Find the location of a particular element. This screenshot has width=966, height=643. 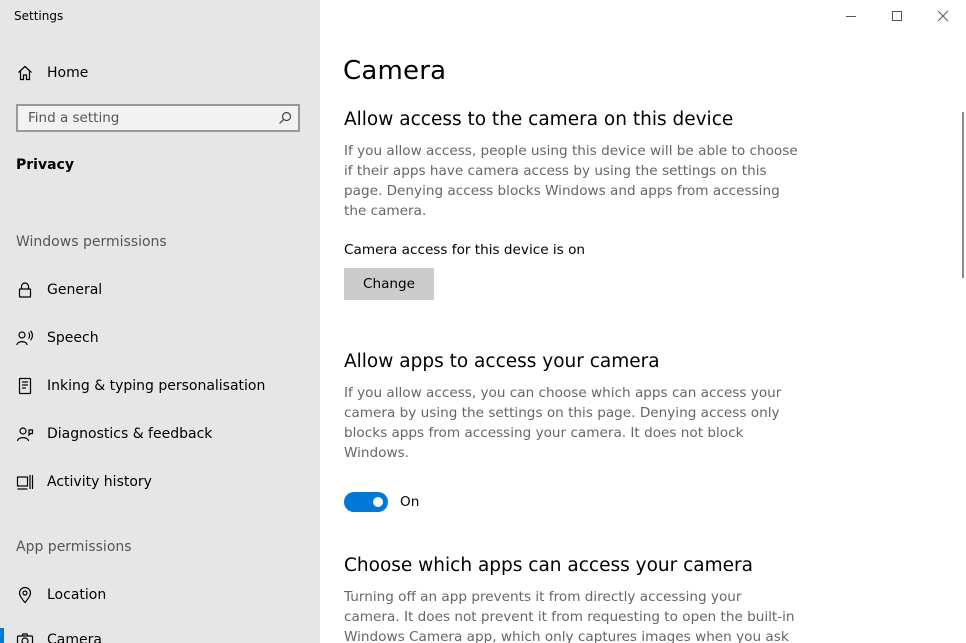

sidebar-item-inking: Inking & typing personalisation is located at coordinates (160, 386).